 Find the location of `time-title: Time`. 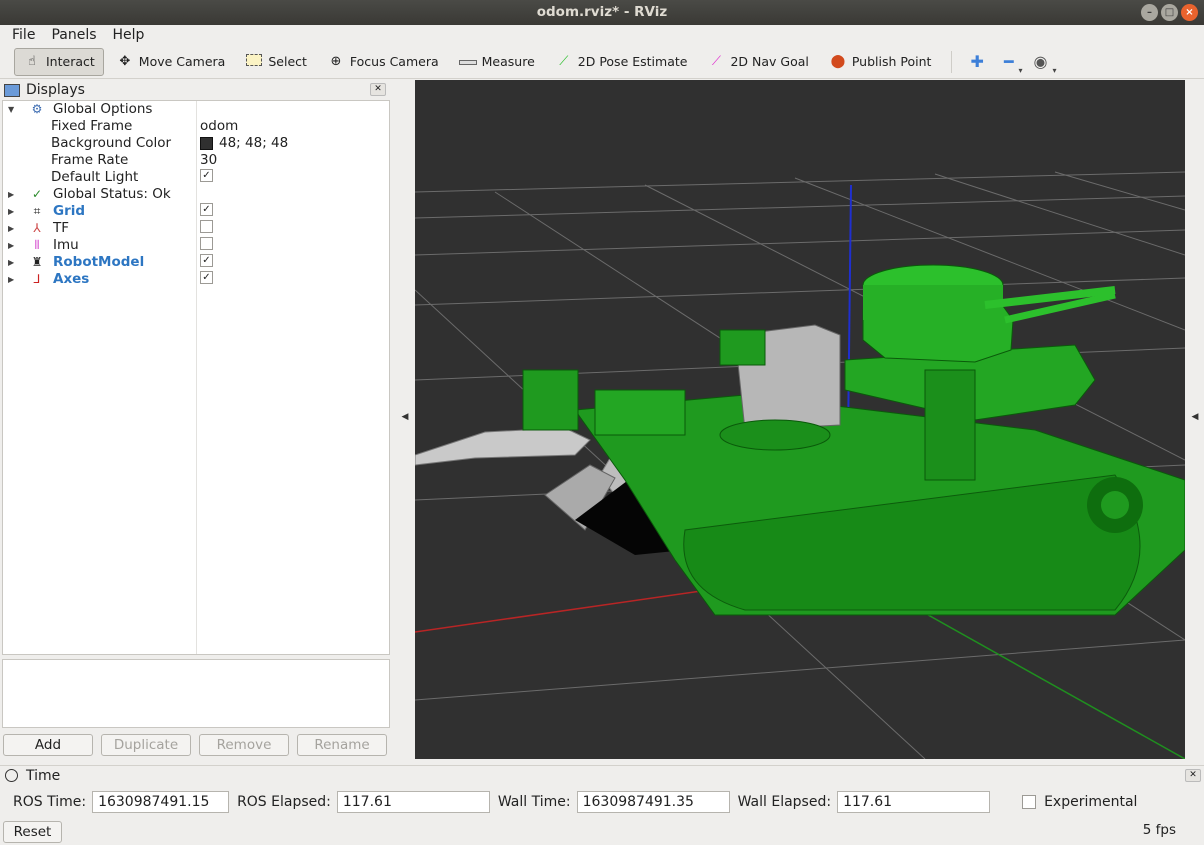

time-title: Time is located at coordinates (43, 775).